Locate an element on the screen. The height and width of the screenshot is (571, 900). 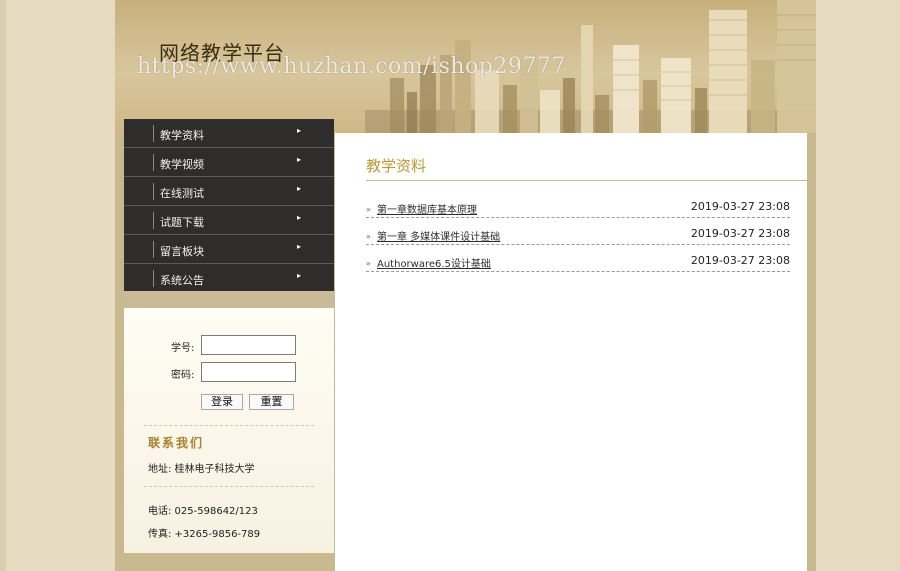
nav-item-label: 教学视频 is located at coordinates (182, 164).